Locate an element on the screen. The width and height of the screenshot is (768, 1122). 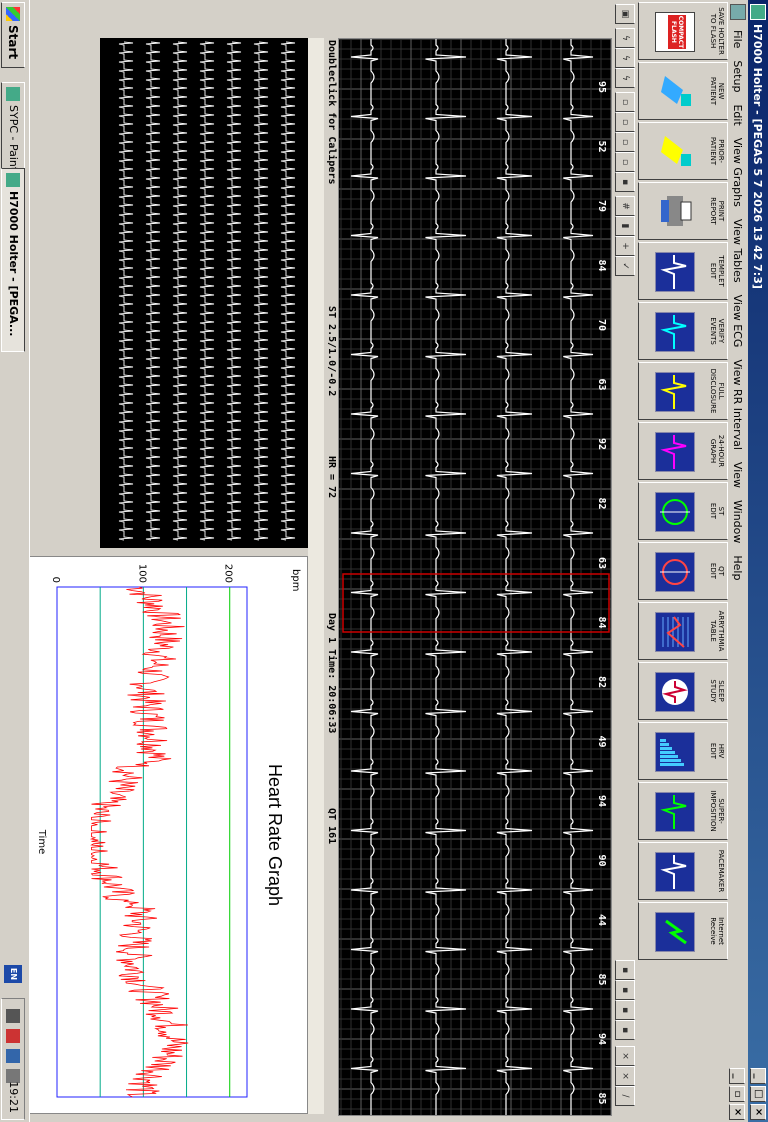
rr-label: 94 is located at coordinates (601, 801).